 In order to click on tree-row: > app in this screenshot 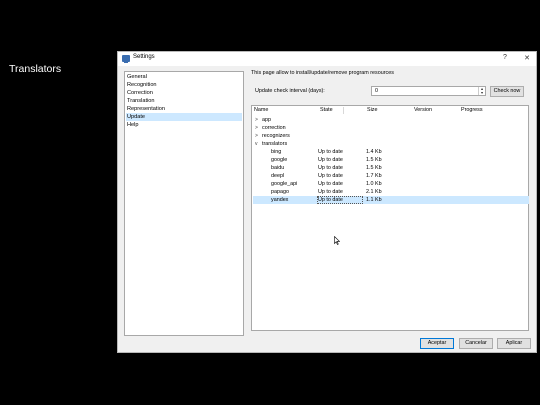, I will do `click(391, 120)`.